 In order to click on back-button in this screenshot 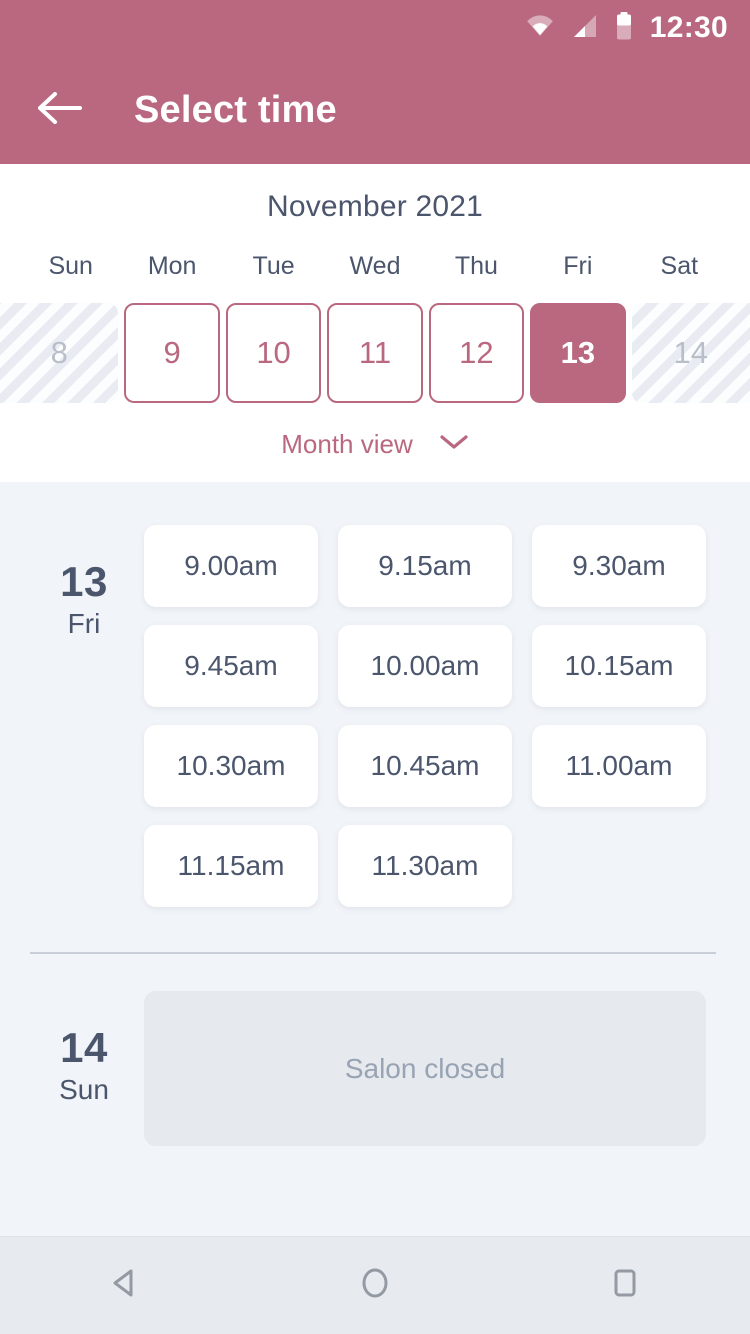, I will do `click(60, 110)`.